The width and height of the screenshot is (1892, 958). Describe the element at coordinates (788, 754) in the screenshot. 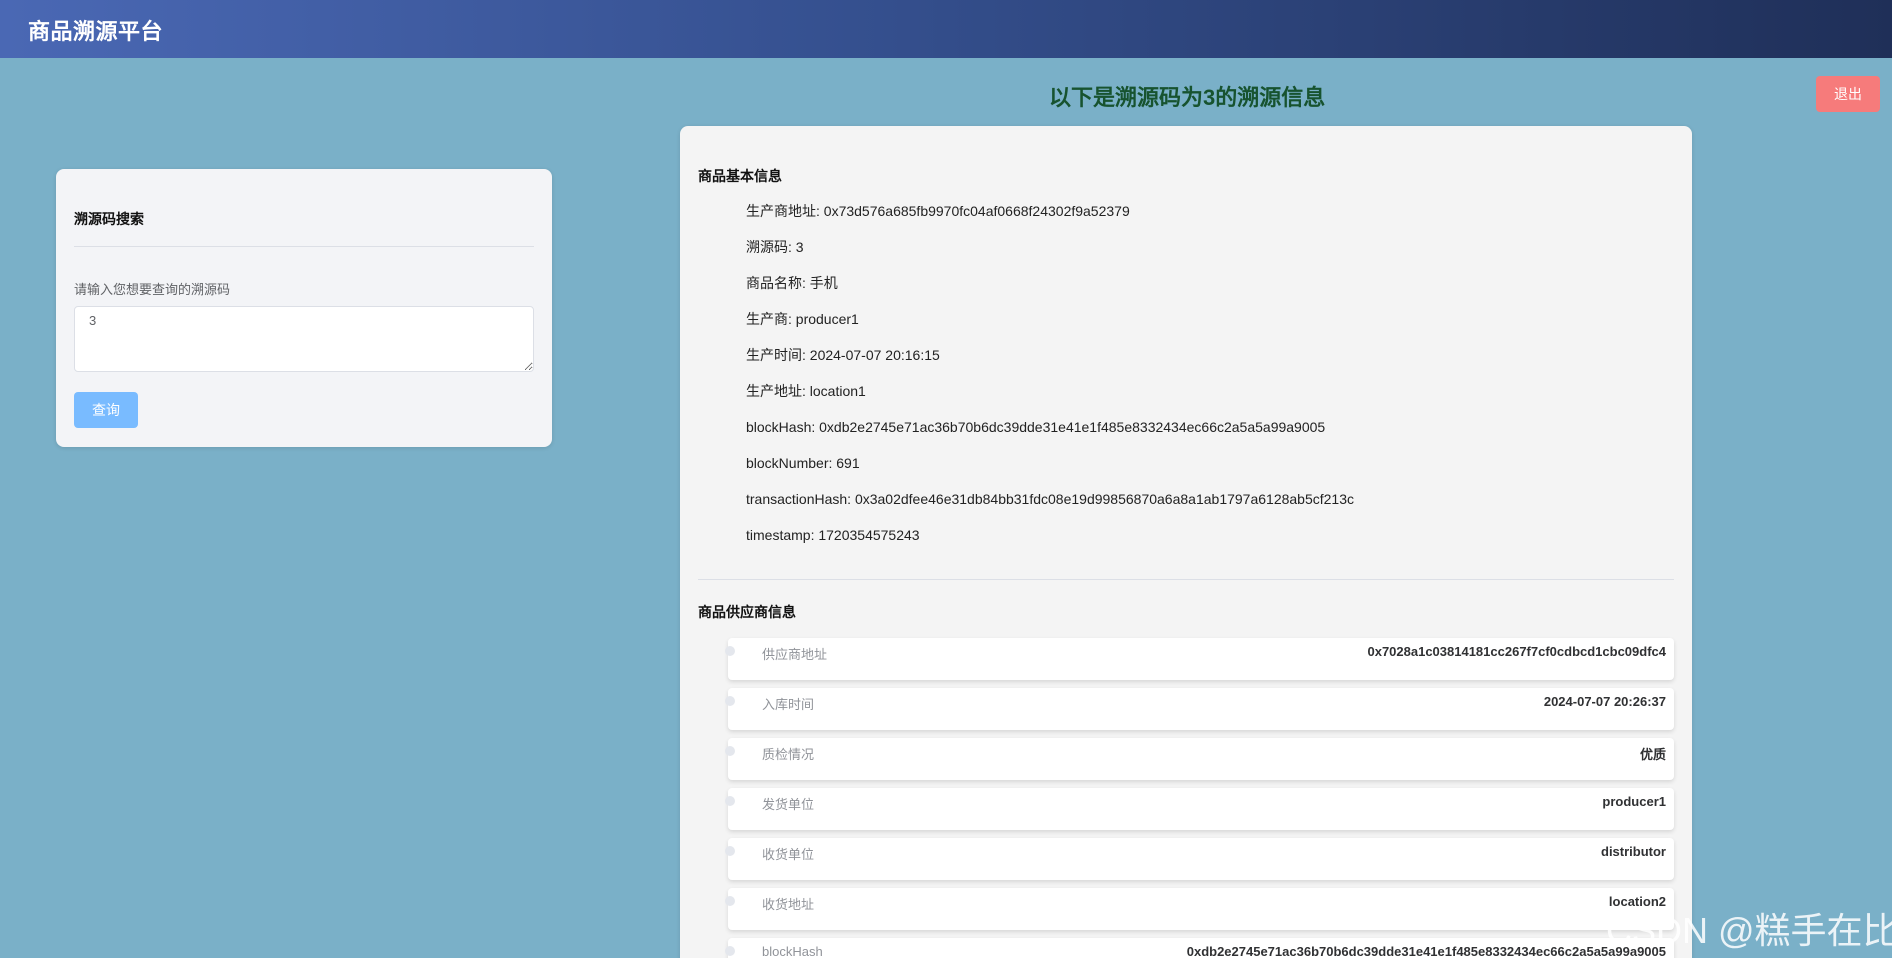

I see `timeline-item-label: 质检情况` at that location.